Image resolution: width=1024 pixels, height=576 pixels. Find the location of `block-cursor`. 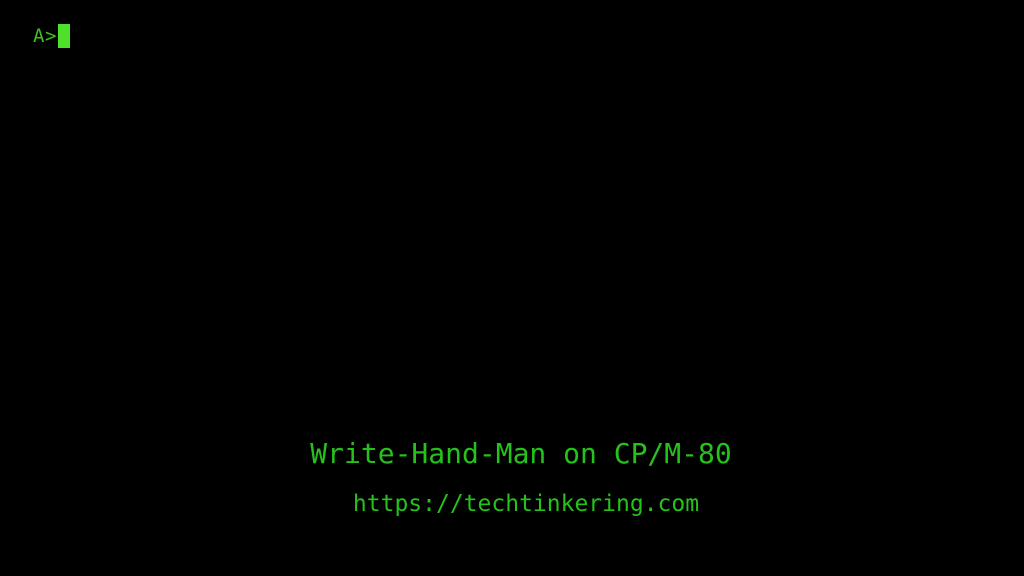

block-cursor is located at coordinates (63, 36).